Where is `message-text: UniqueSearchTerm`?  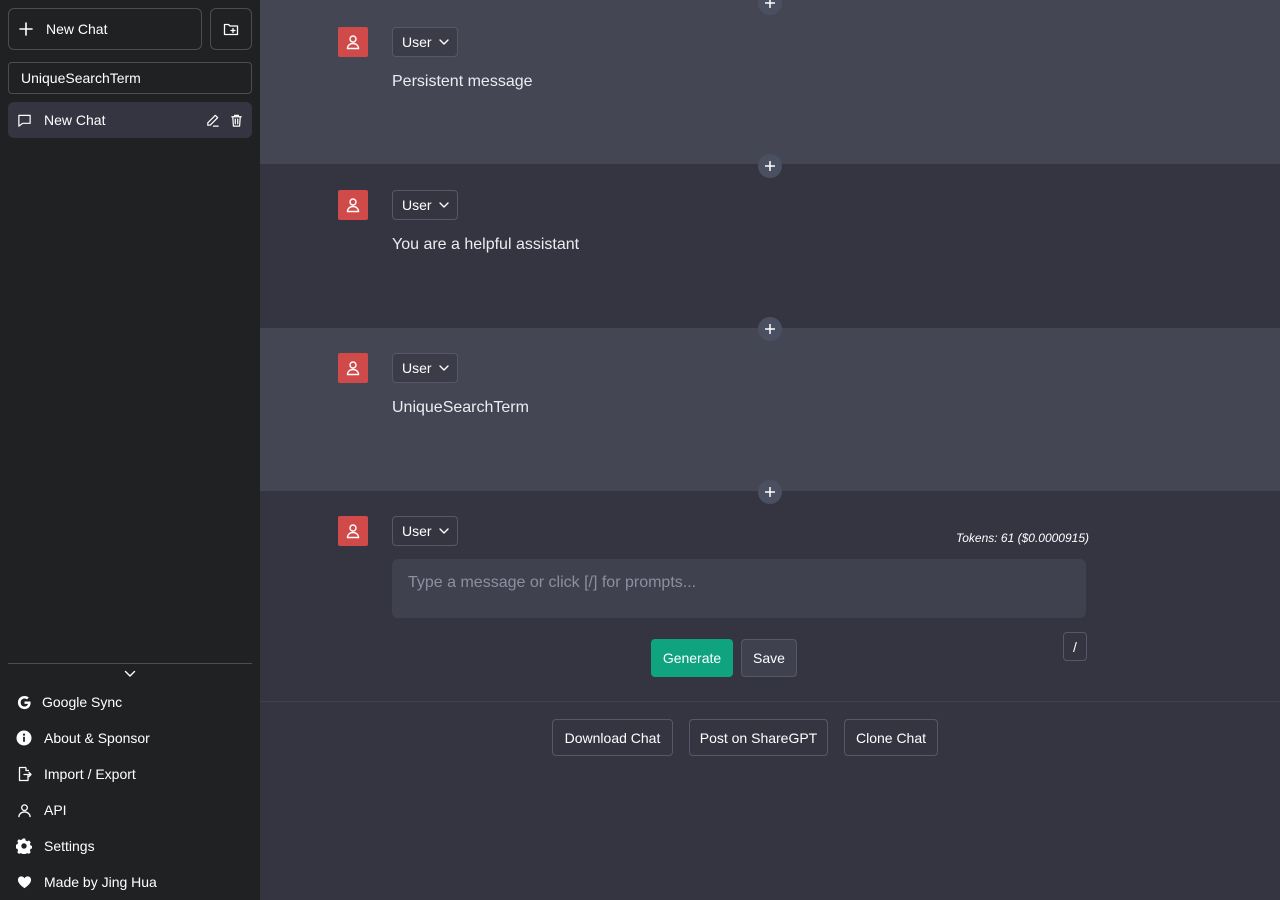
message-text: UniqueSearchTerm is located at coordinates (460, 408).